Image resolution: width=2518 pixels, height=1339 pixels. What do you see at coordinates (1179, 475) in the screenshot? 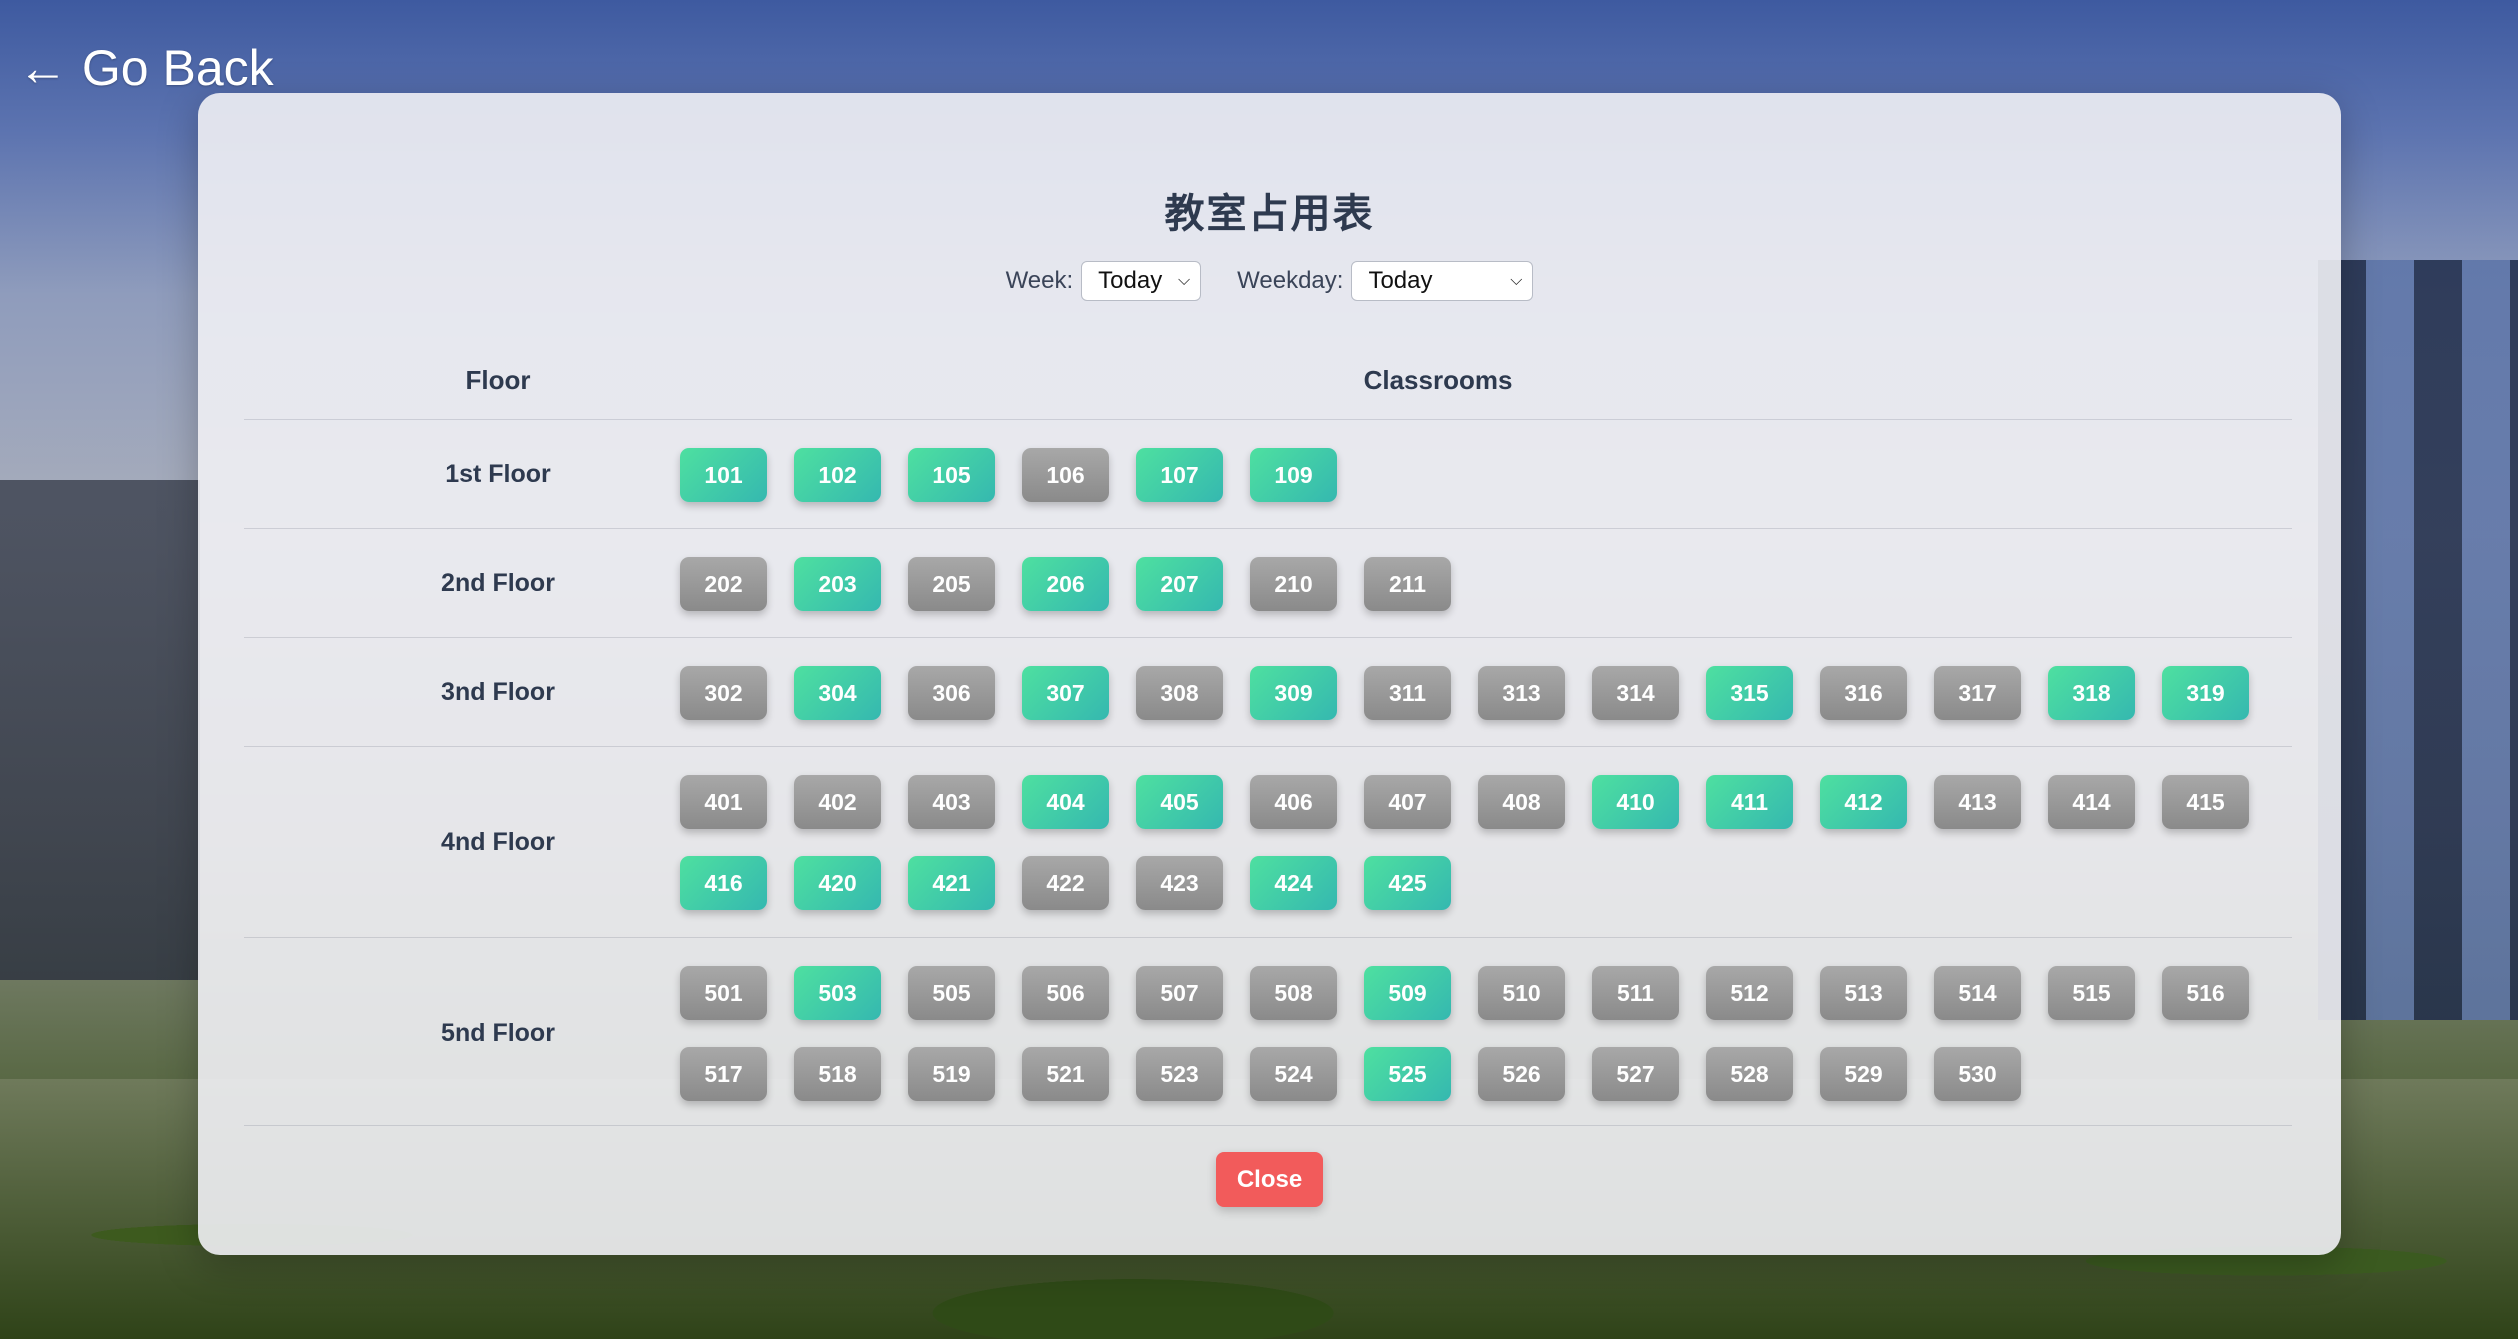
I see `classroom-free-button: 107` at bounding box center [1179, 475].